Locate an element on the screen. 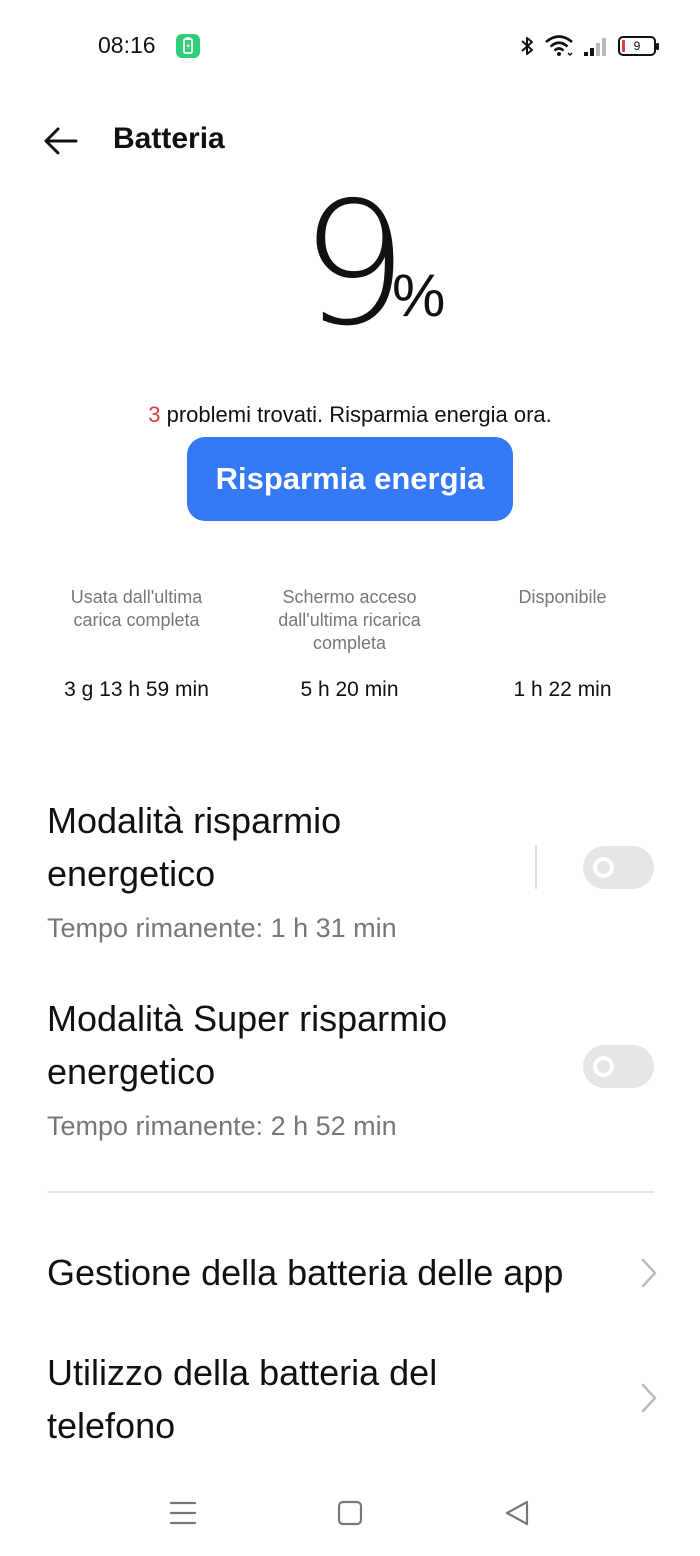 This screenshot has height=1556, width=700. problems-count: 3 is located at coordinates (154, 414).